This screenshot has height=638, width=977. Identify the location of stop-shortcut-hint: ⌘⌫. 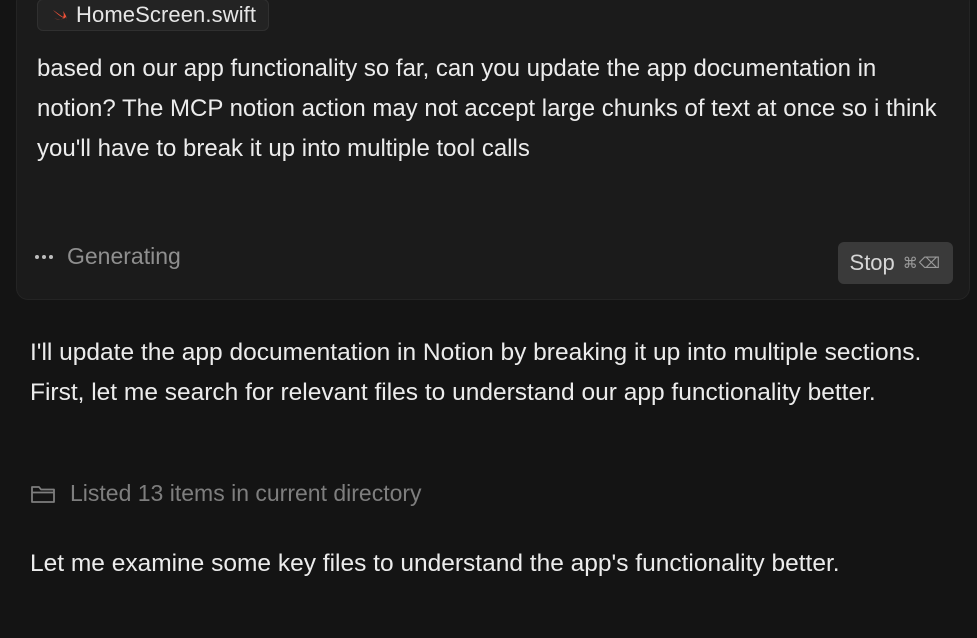
(921, 263).